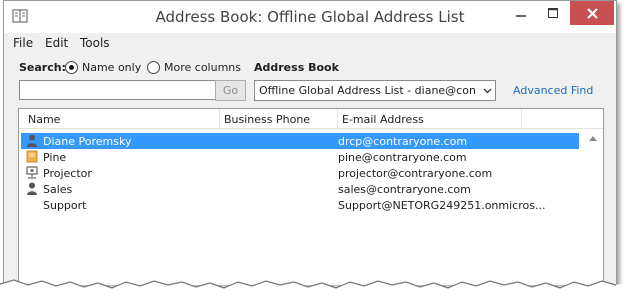  What do you see at coordinates (55, 157) in the screenshot?
I see `contact-name: Pine` at bounding box center [55, 157].